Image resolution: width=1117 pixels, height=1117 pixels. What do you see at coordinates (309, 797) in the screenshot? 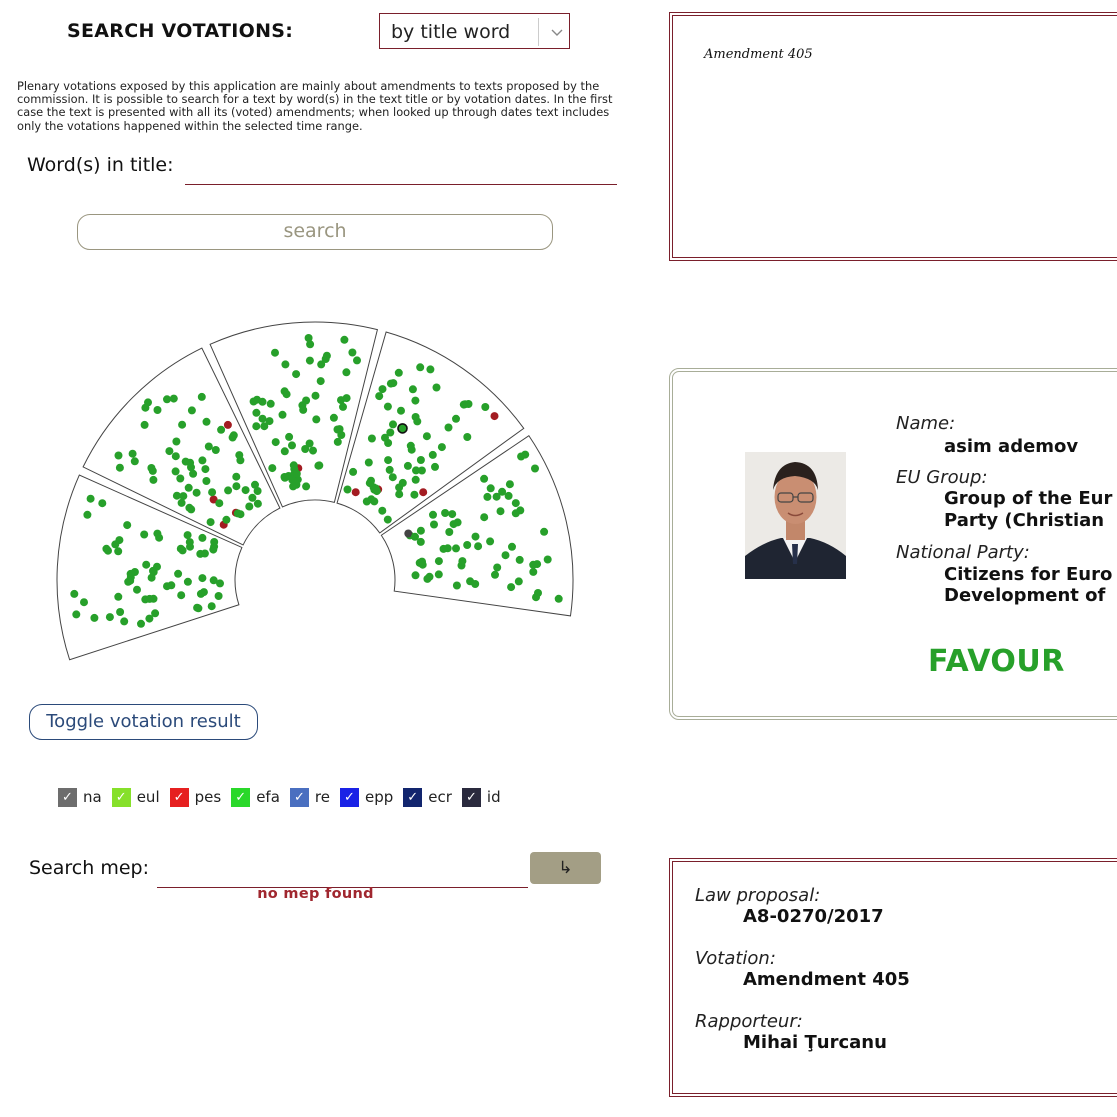
I see `legend-item-re: ✓ re` at bounding box center [309, 797].